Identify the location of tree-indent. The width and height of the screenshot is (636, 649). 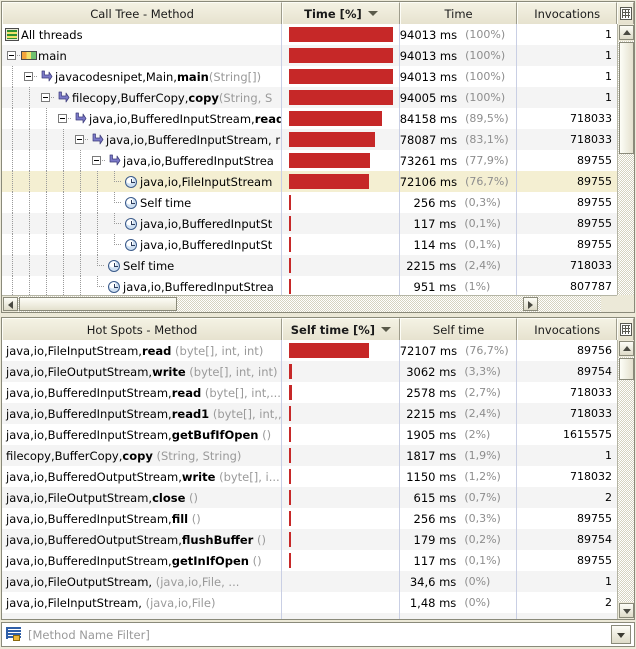
(63, 202).